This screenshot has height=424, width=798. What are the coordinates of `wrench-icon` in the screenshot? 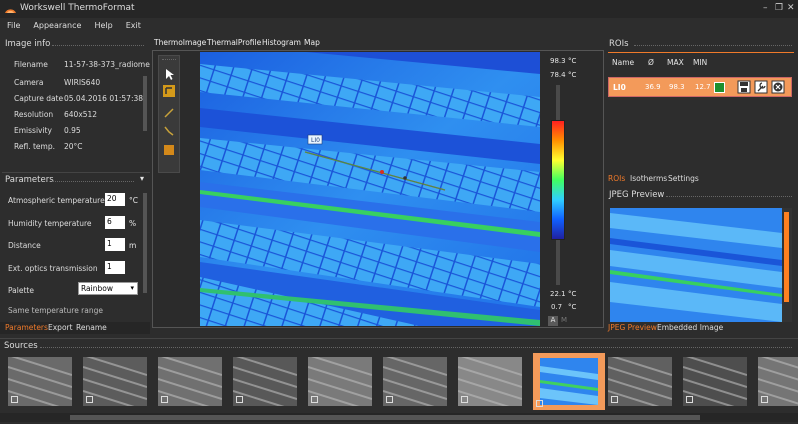 It's located at (761, 87).